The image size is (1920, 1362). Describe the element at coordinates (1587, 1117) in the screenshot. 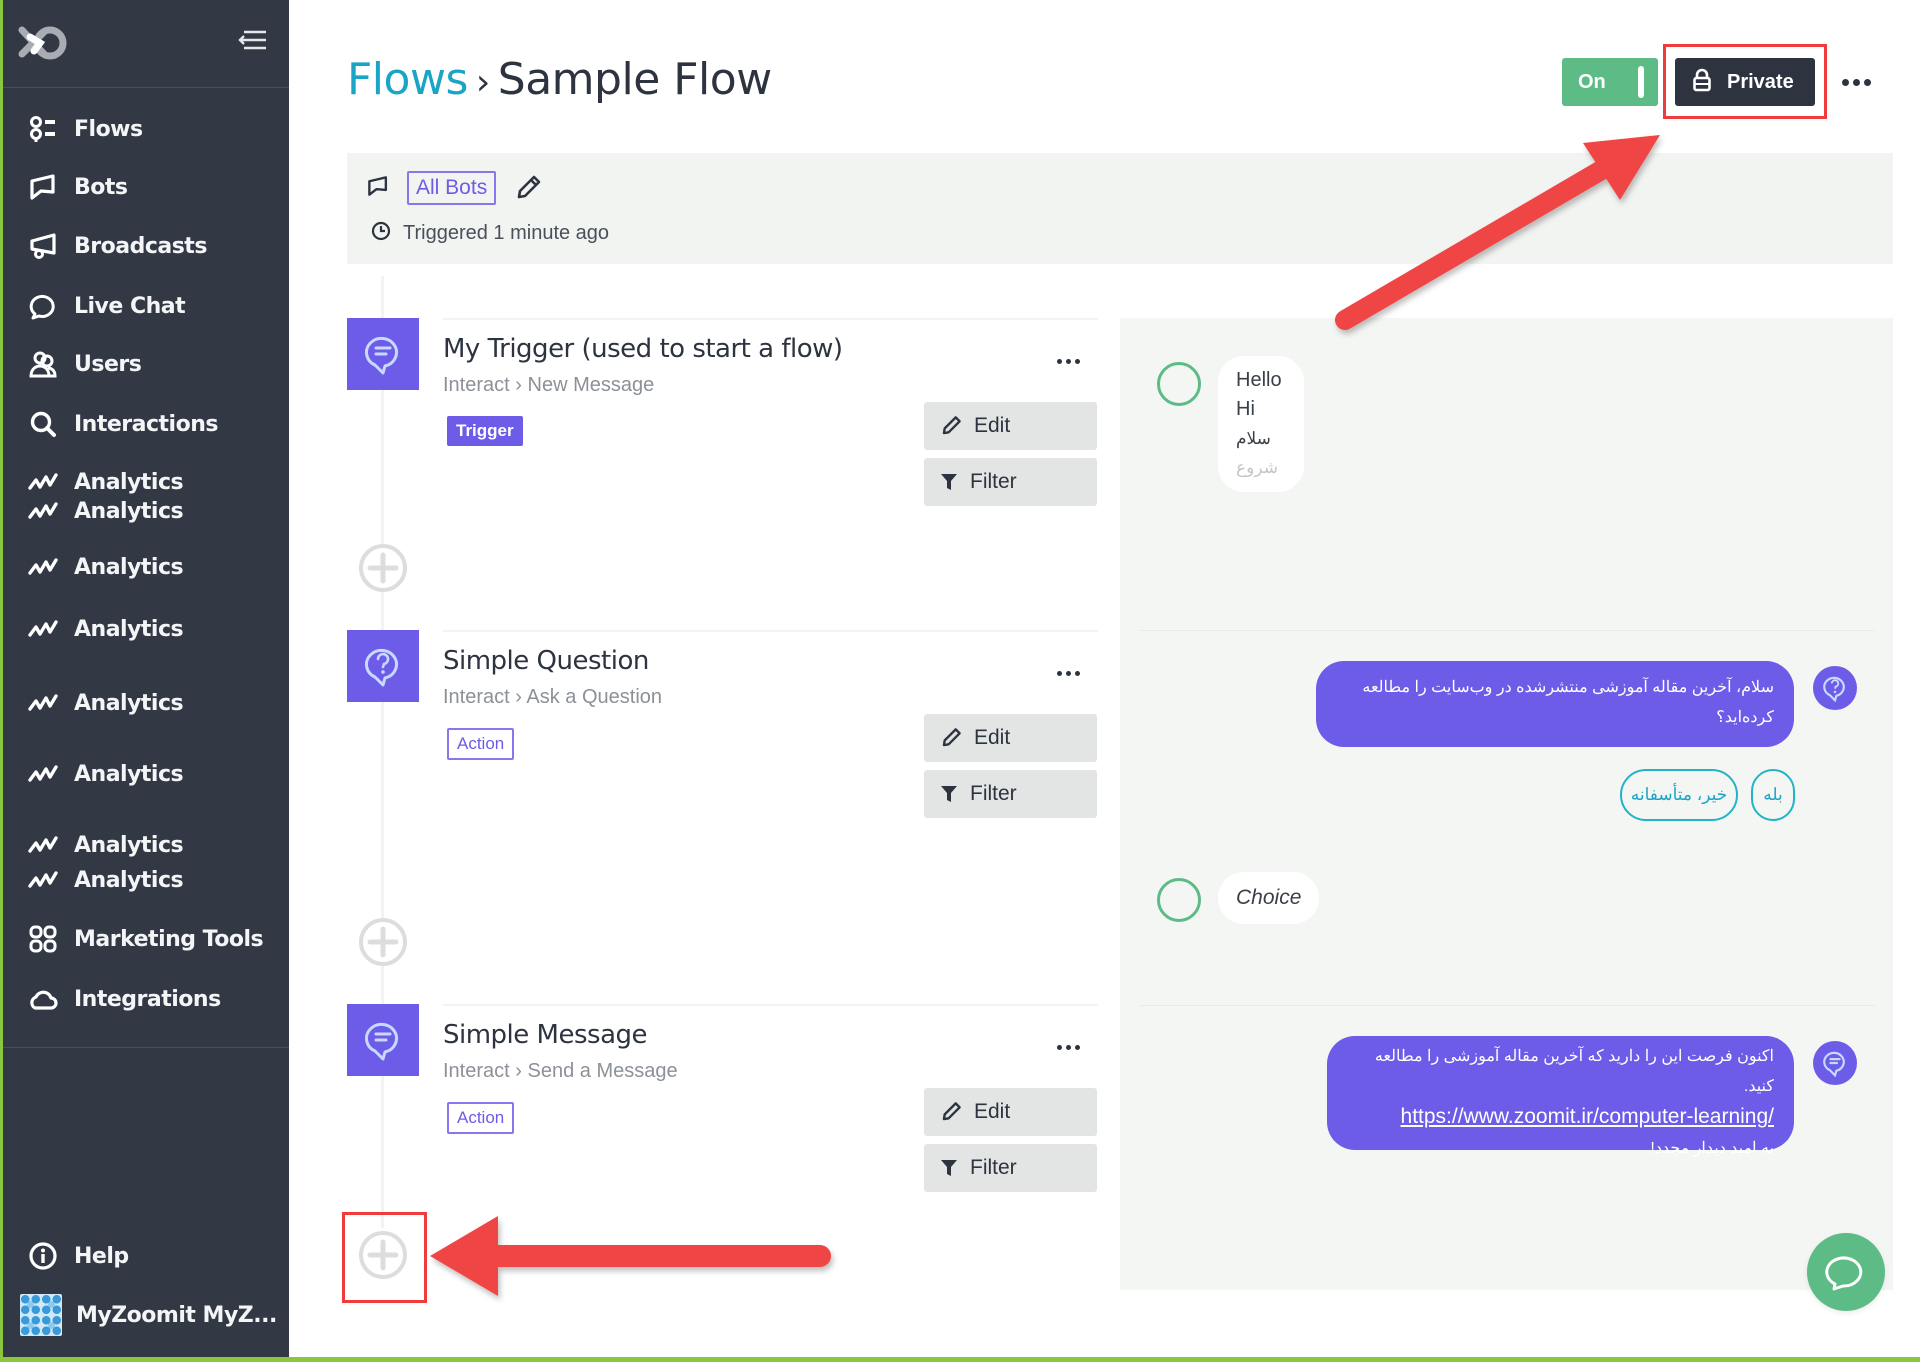

I see `message-link: https://www.zoomit.ir/computer-learning/` at that location.